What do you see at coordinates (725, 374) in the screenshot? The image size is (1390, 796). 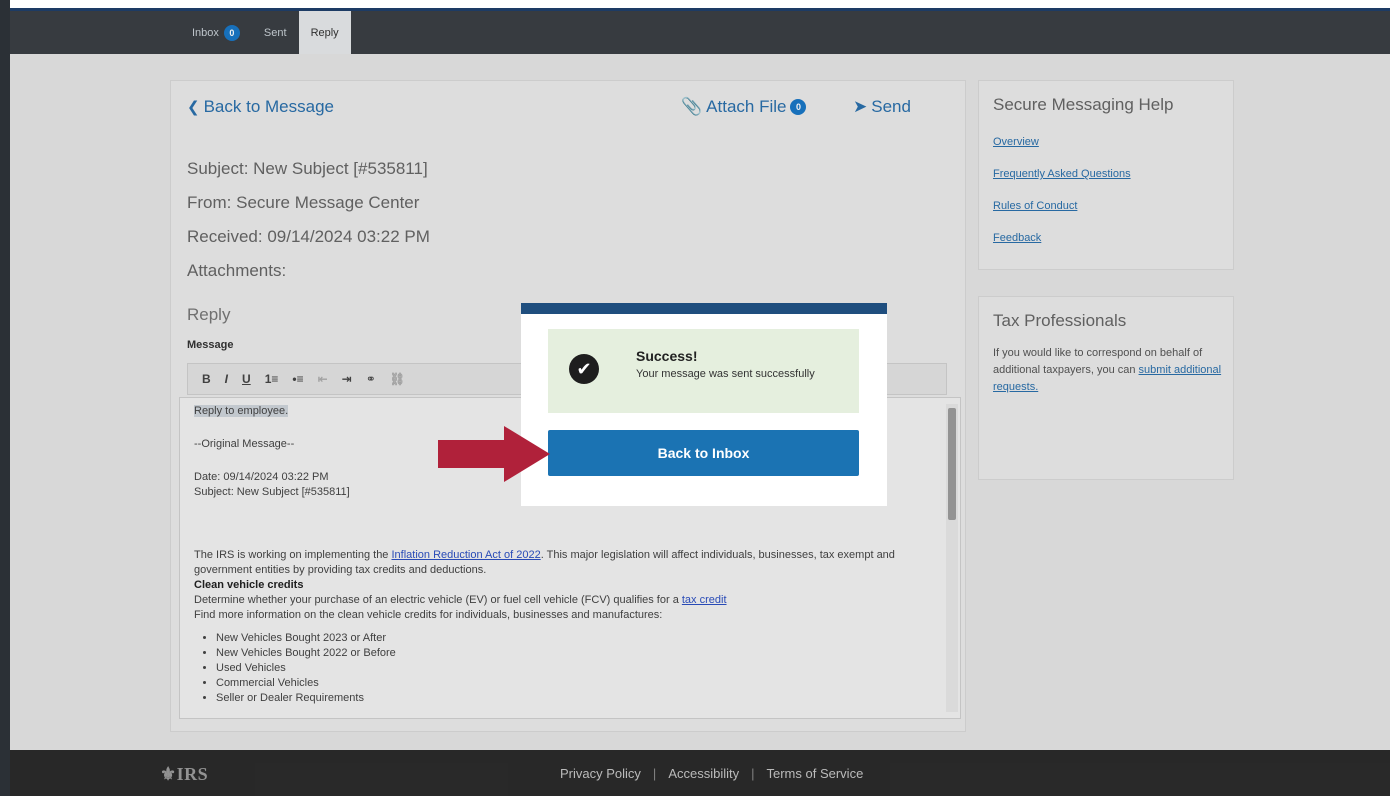 I see `success-message: Your message was sent successfully` at bounding box center [725, 374].